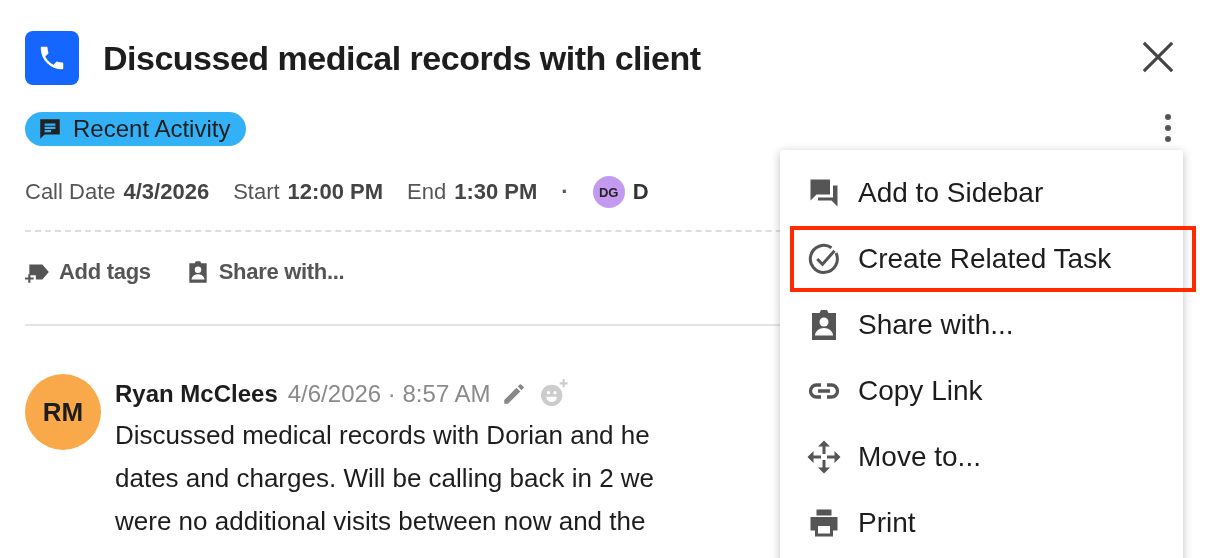  Describe the element at coordinates (196, 394) in the screenshot. I see `author-name: Ryan McClees` at that location.